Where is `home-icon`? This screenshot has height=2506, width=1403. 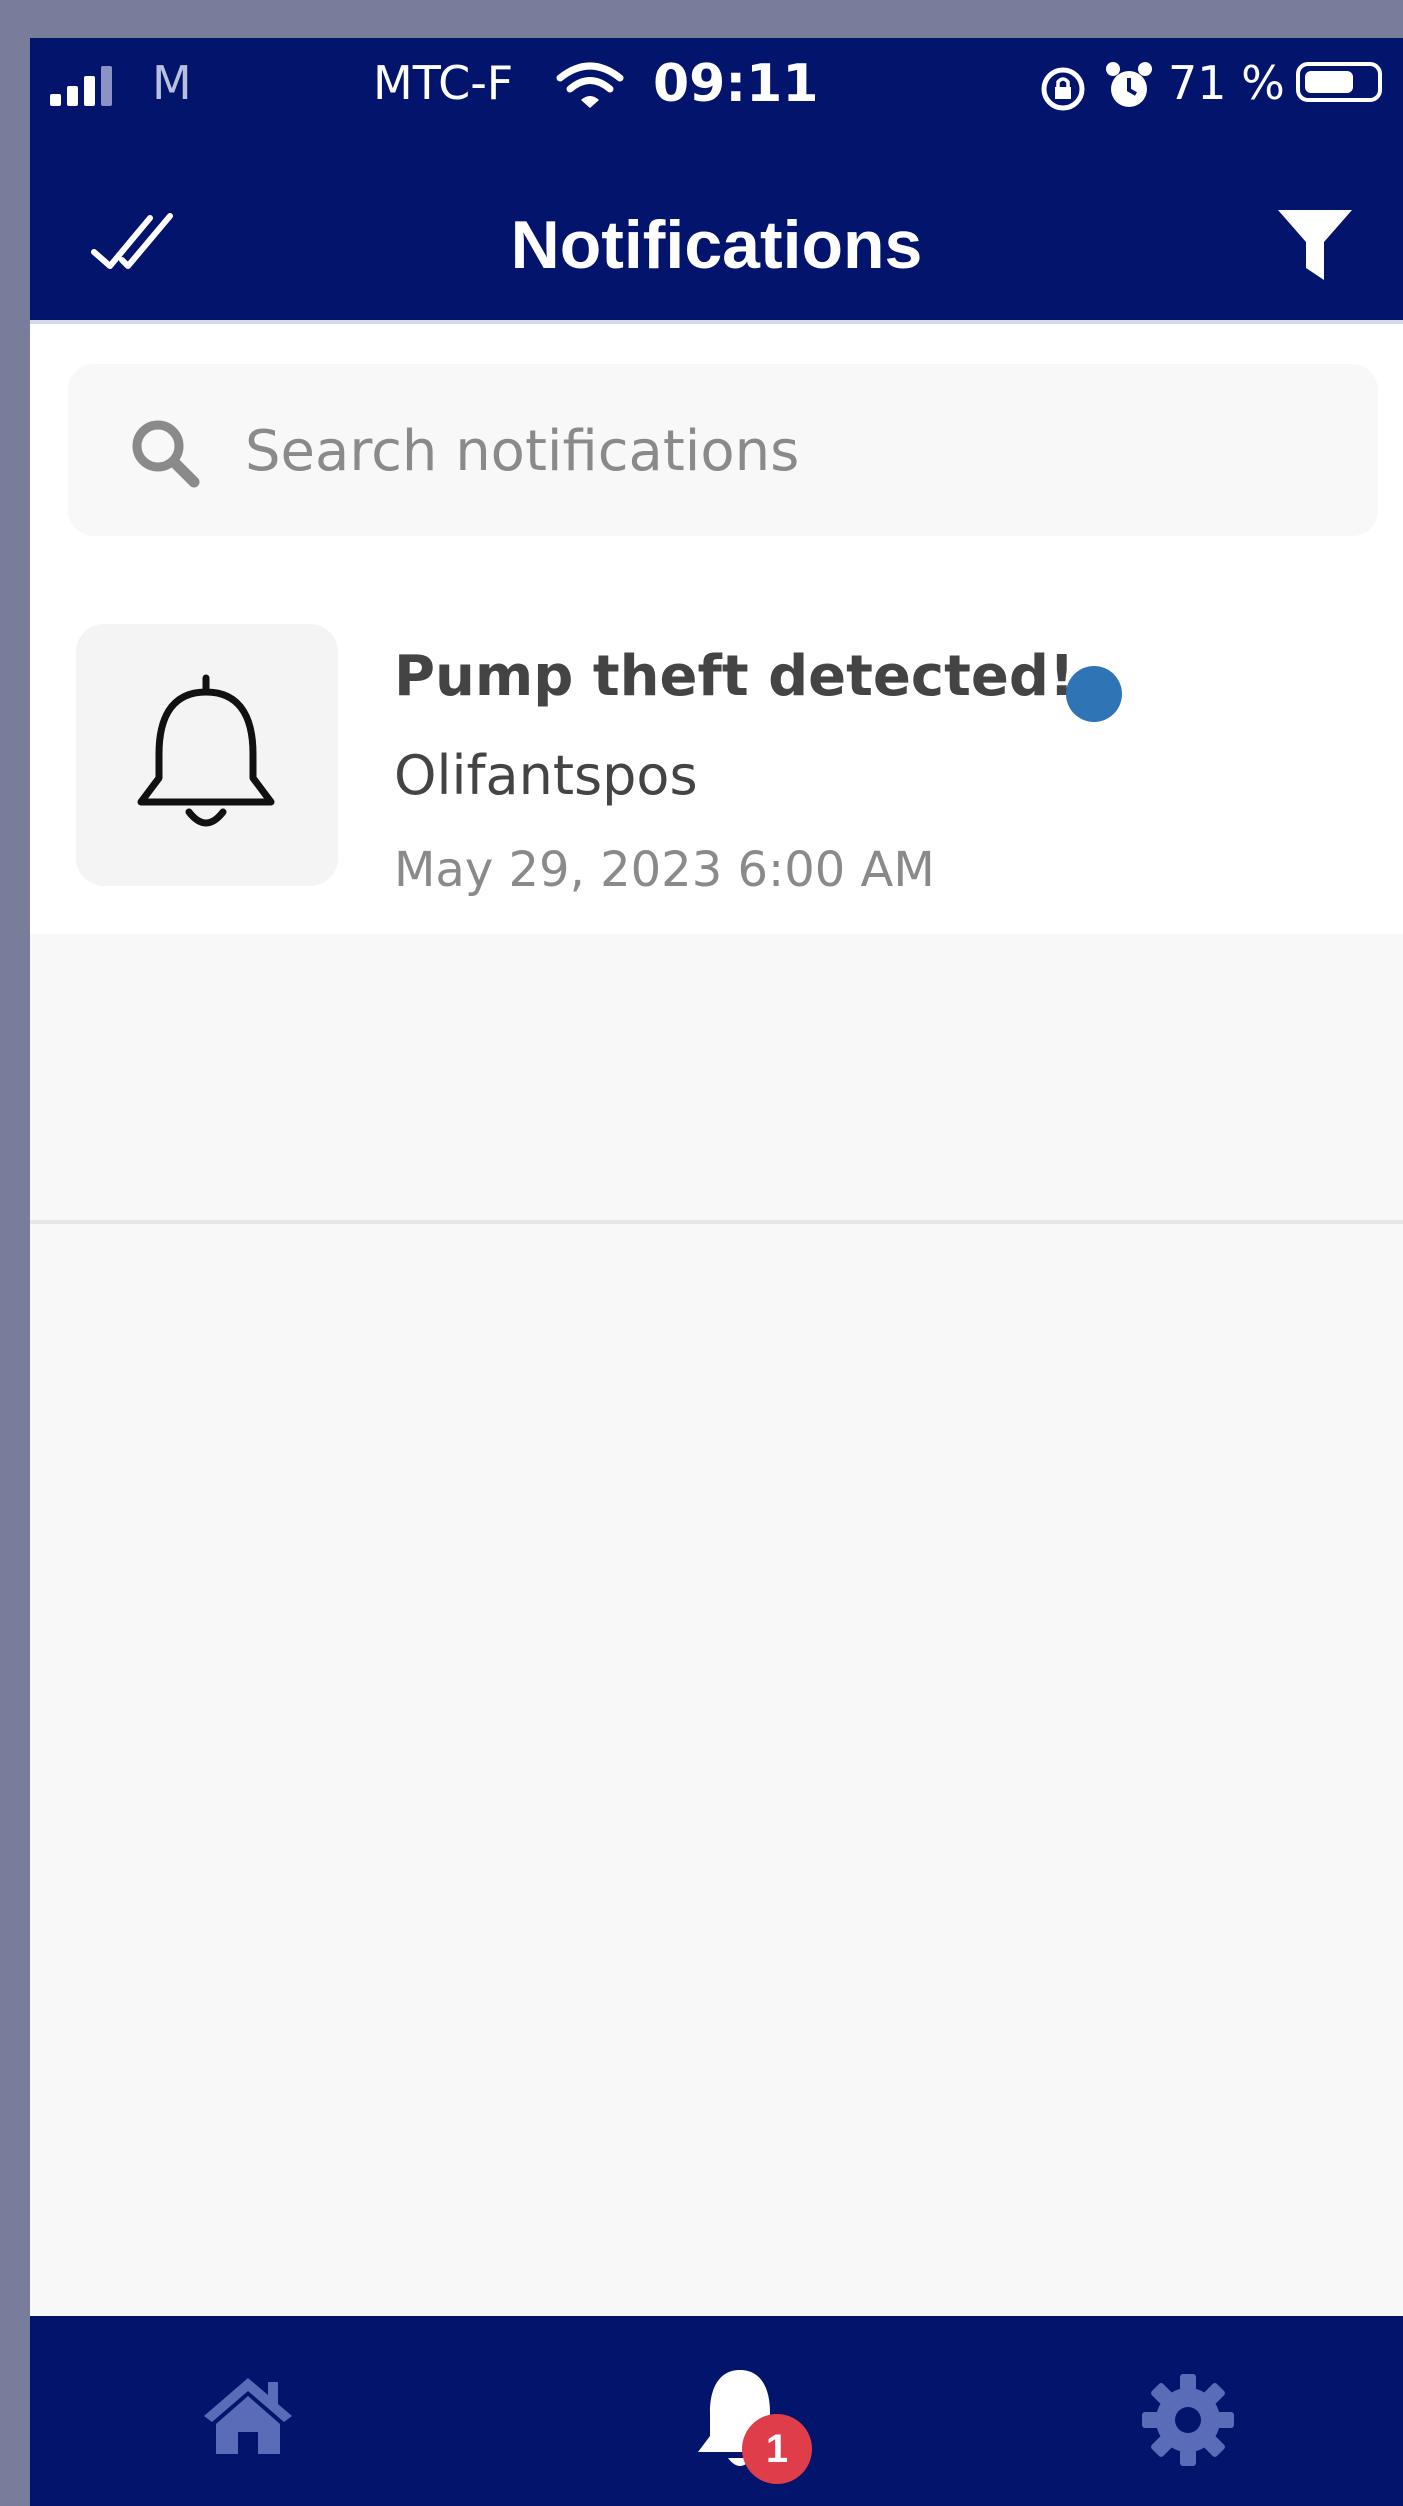
home-icon is located at coordinates (248, 2416).